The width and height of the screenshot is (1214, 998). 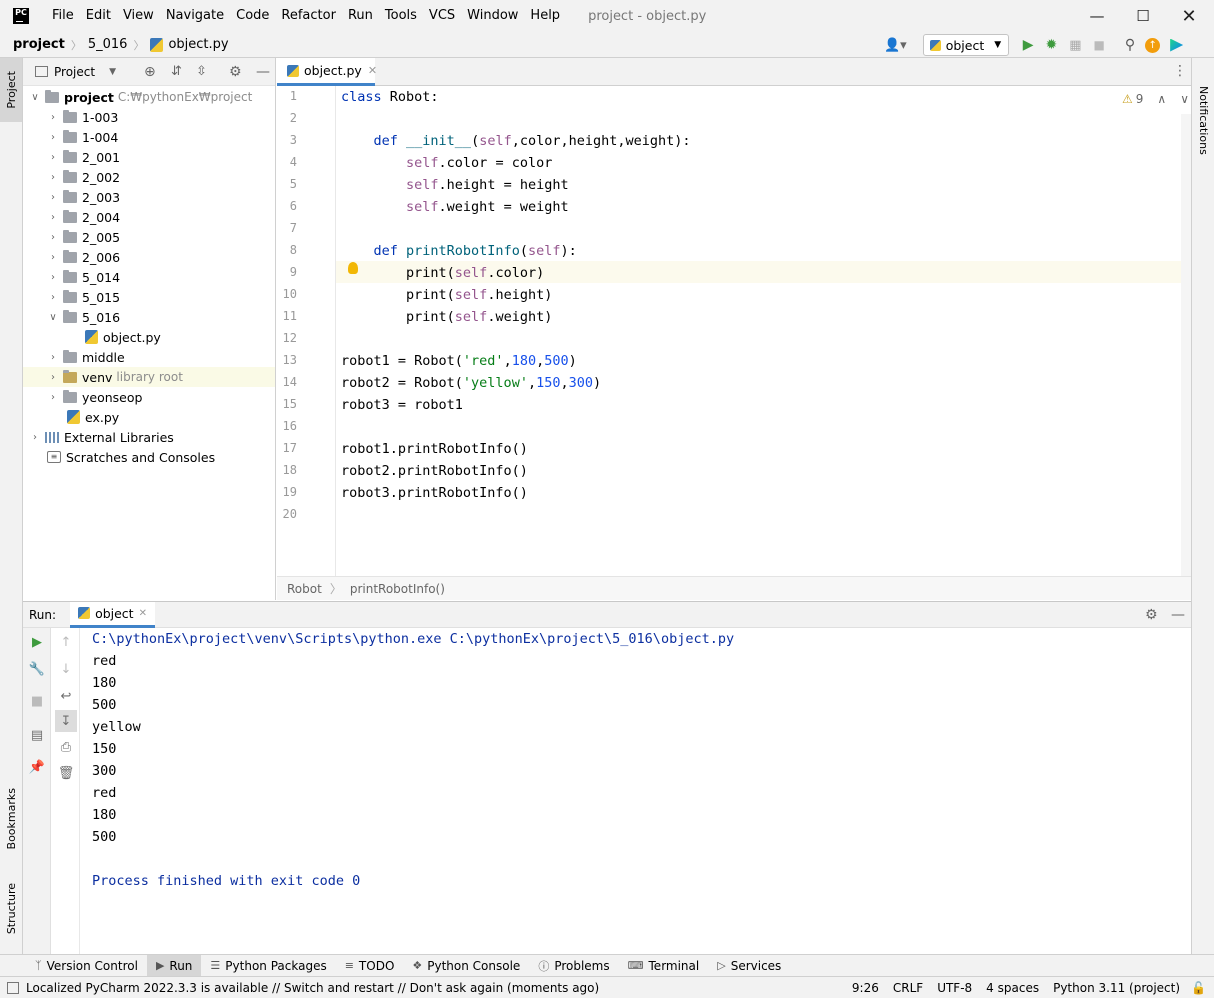 What do you see at coordinates (176, 71) in the screenshot?
I see `expand-all-icon: ⇵` at bounding box center [176, 71].